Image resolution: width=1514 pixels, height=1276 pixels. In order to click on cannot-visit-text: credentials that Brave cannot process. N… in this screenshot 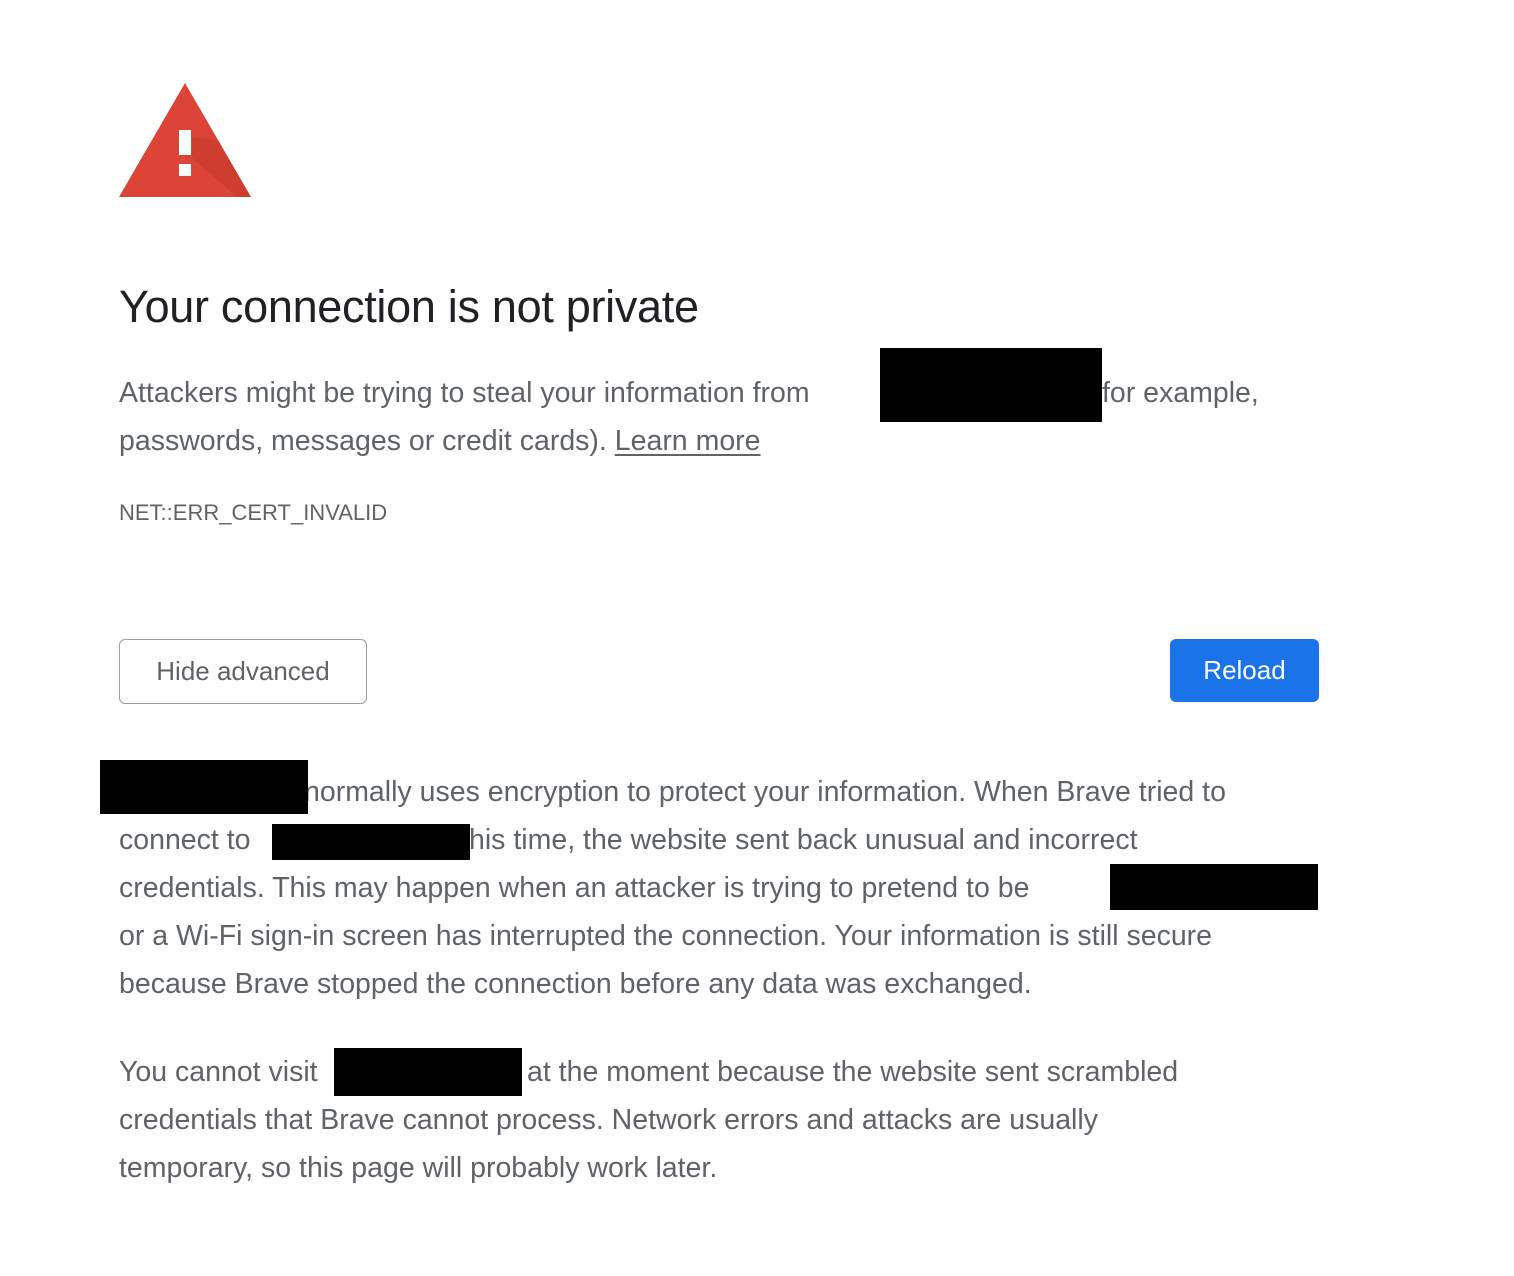, I will do `click(608, 1120)`.